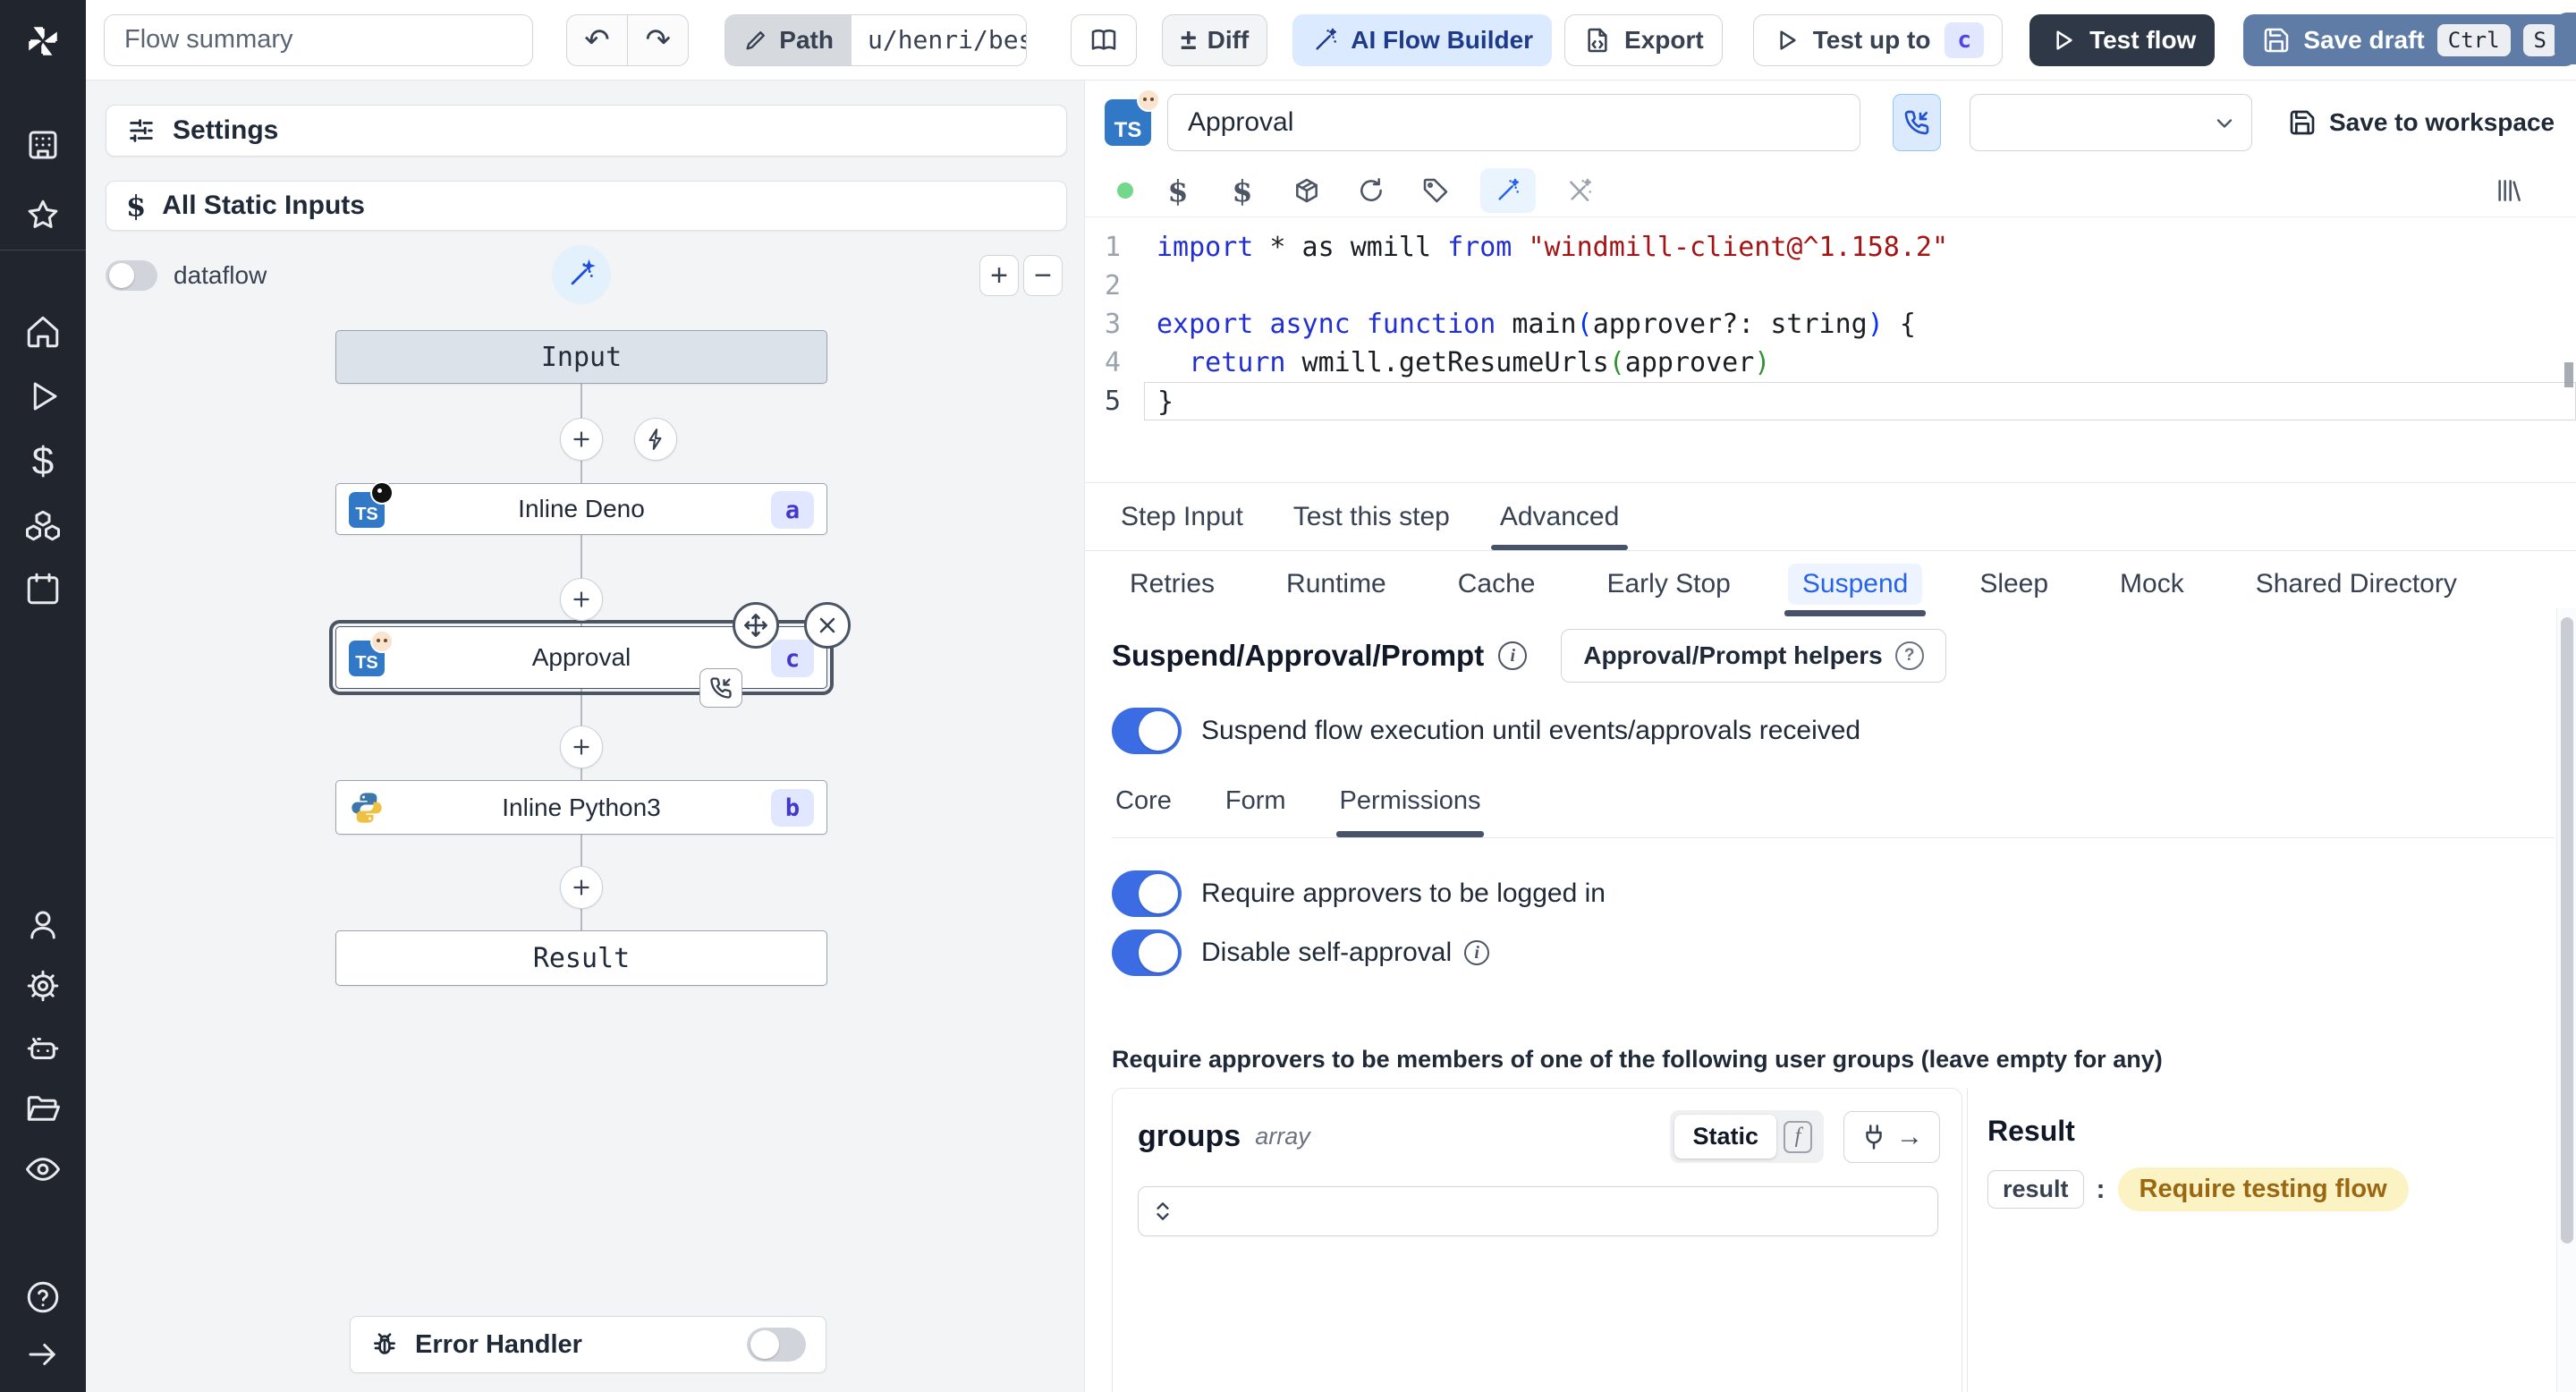 The image size is (2576, 1392). I want to click on code-line: 5}, so click(1830, 401).